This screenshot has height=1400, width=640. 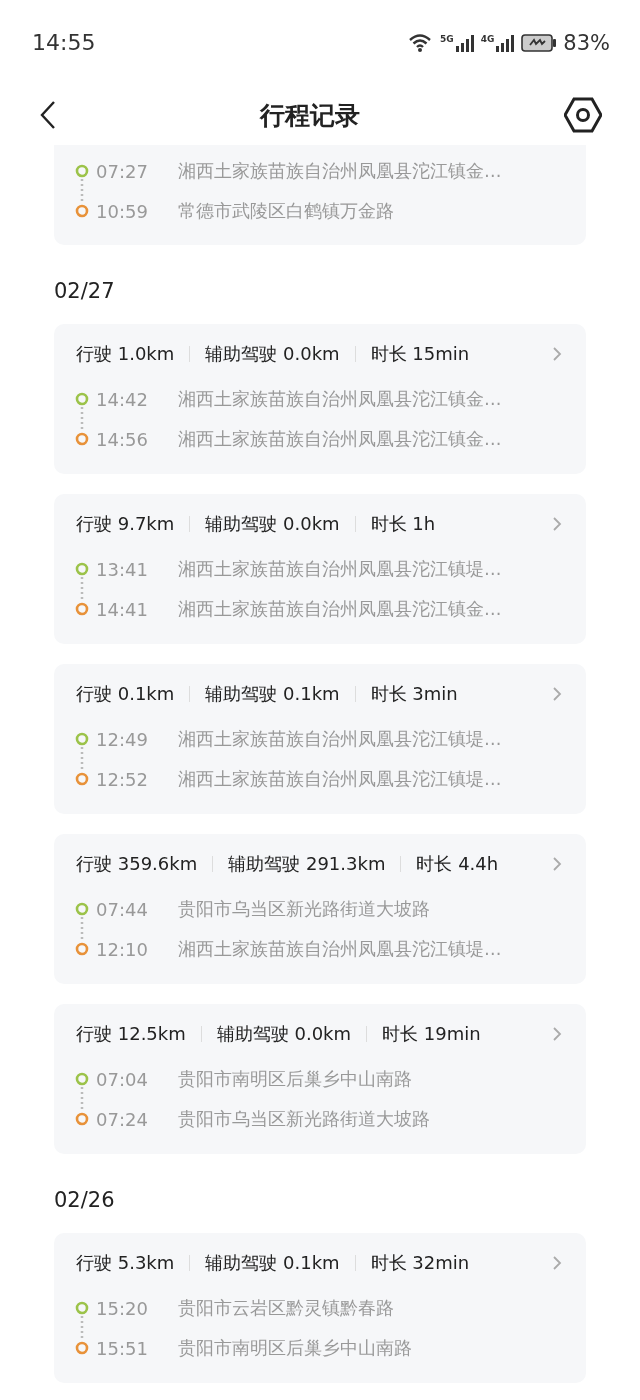 What do you see at coordinates (539, 42) in the screenshot?
I see `battery-icon` at bounding box center [539, 42].